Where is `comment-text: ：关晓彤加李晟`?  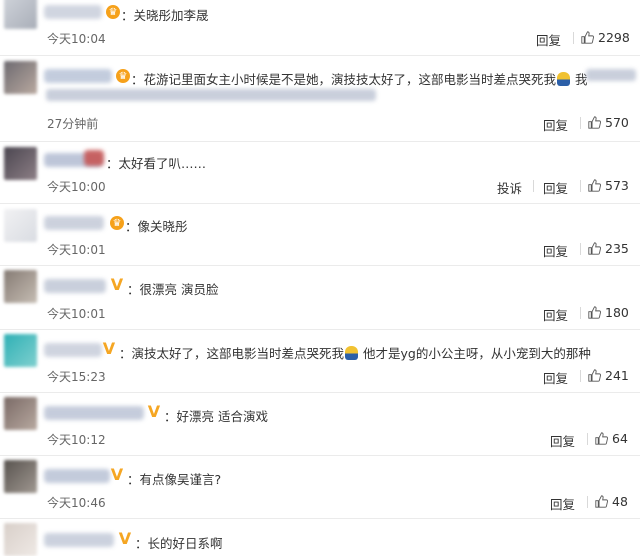 comment-text: ：关晓彤加李晟 is located at coordinates (165, 15).